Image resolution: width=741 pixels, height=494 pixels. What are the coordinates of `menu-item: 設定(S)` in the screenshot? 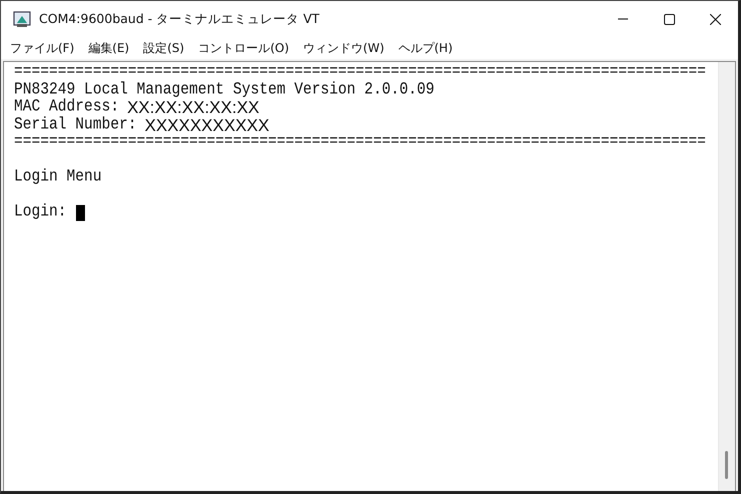 It's located at (164, 48).